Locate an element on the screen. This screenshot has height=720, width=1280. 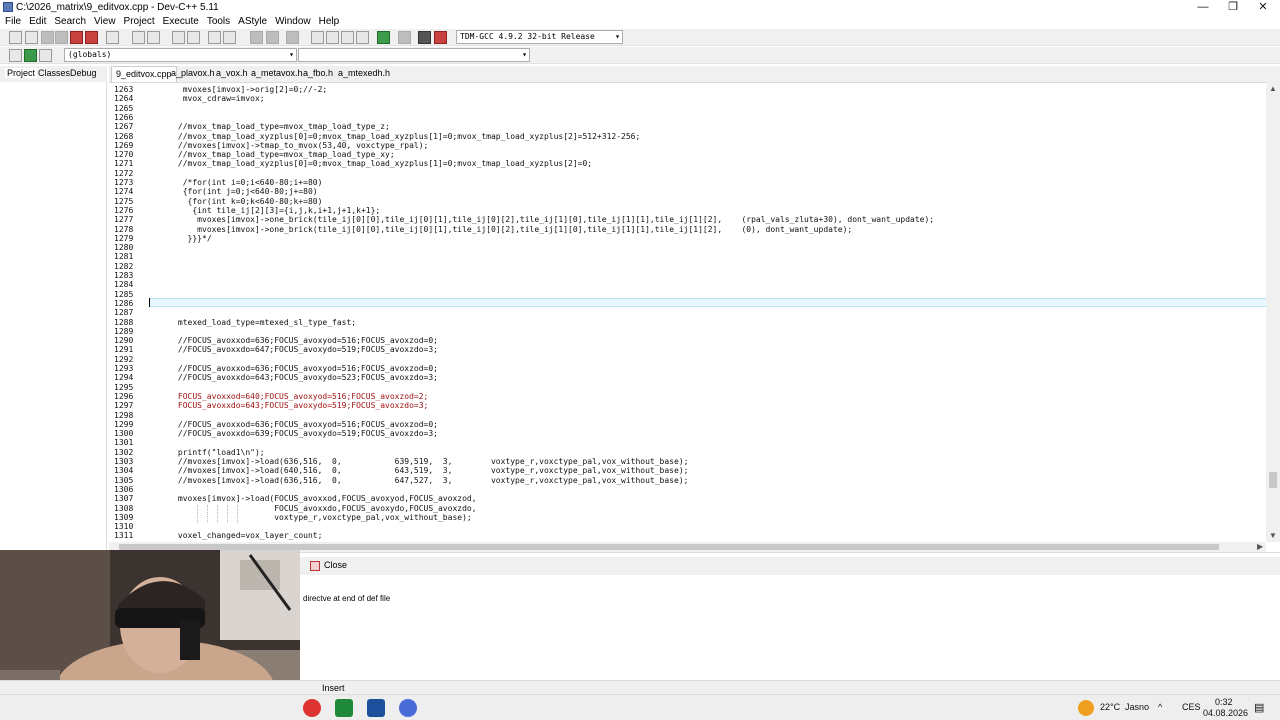
menu-astyle: AStyle is located at coordinates (252, 22).